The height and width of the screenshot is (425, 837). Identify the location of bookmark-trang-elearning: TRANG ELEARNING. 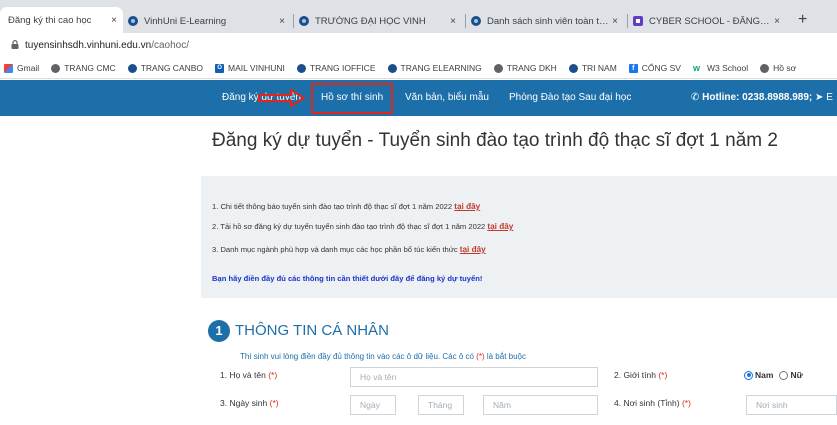
(434, 68).